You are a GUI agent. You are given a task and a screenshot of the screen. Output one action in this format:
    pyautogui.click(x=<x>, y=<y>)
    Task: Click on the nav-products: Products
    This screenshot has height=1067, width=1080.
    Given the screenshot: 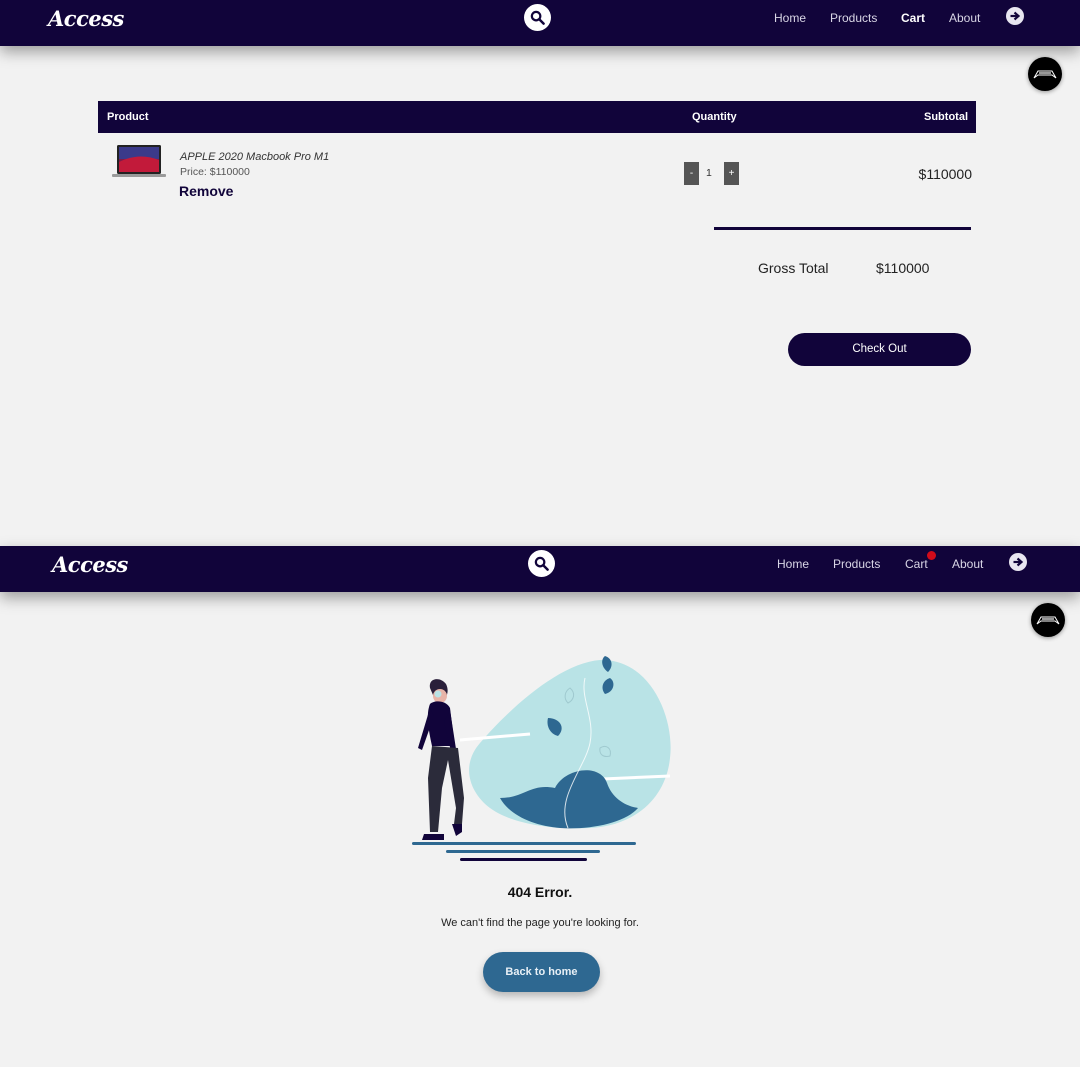 What is the action you would take?
    pyautogui.click(x=853, y=18)
    